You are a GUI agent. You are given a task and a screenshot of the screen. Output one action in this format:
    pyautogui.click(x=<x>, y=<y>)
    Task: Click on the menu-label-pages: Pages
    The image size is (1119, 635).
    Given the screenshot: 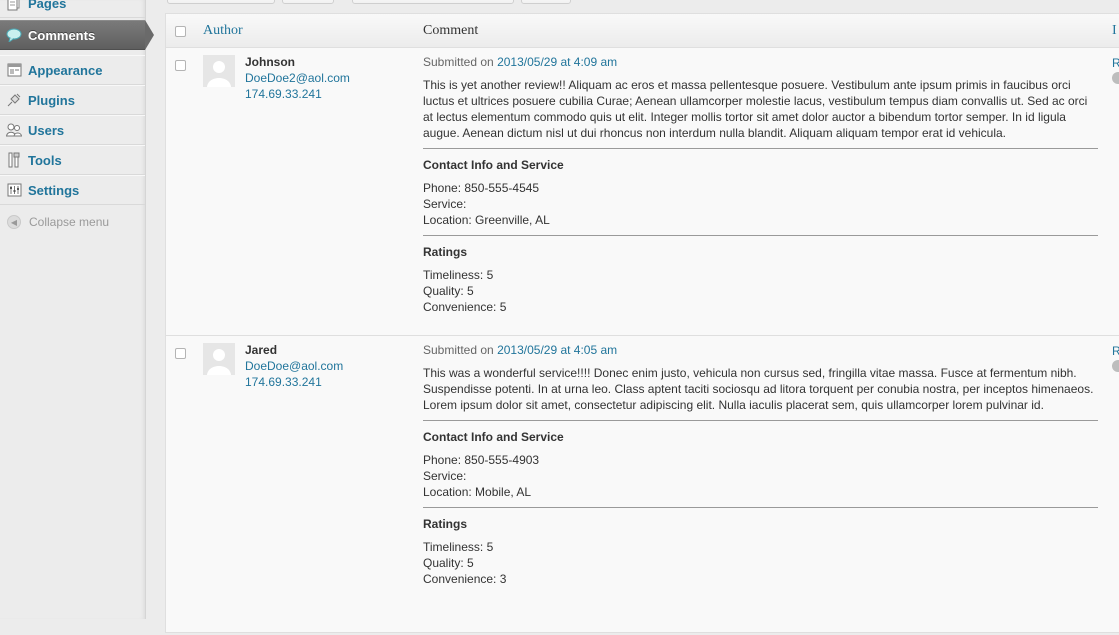 What is the action you would take?
    pyautogui.click(x=47, y=5)
    